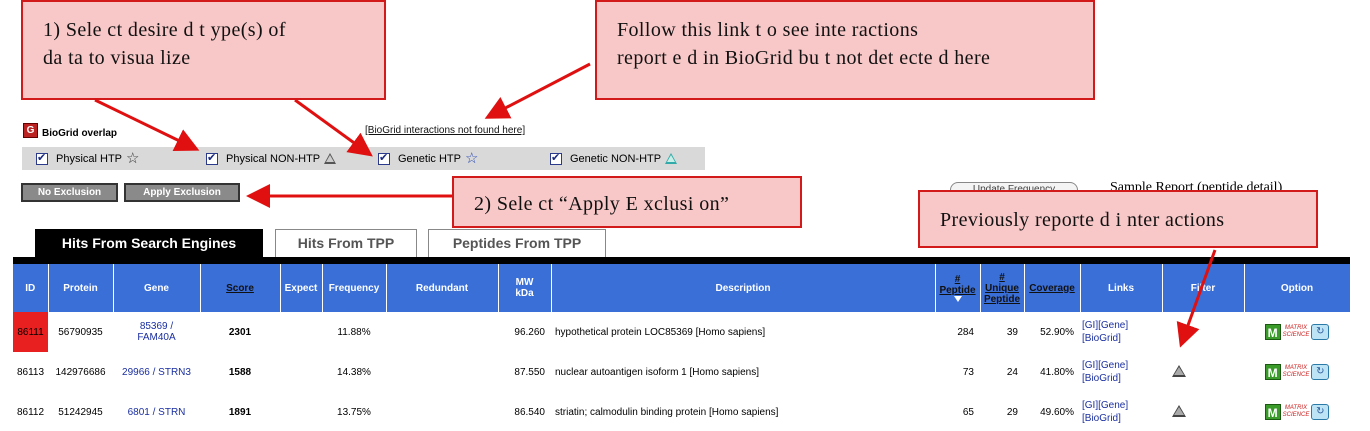 Image resolution: width=1370 pixels, height=431 pixels. Describe the element at coordinates (1057, 412) in the screenshot. I see `cell-coverage: 49.60%` at that location.